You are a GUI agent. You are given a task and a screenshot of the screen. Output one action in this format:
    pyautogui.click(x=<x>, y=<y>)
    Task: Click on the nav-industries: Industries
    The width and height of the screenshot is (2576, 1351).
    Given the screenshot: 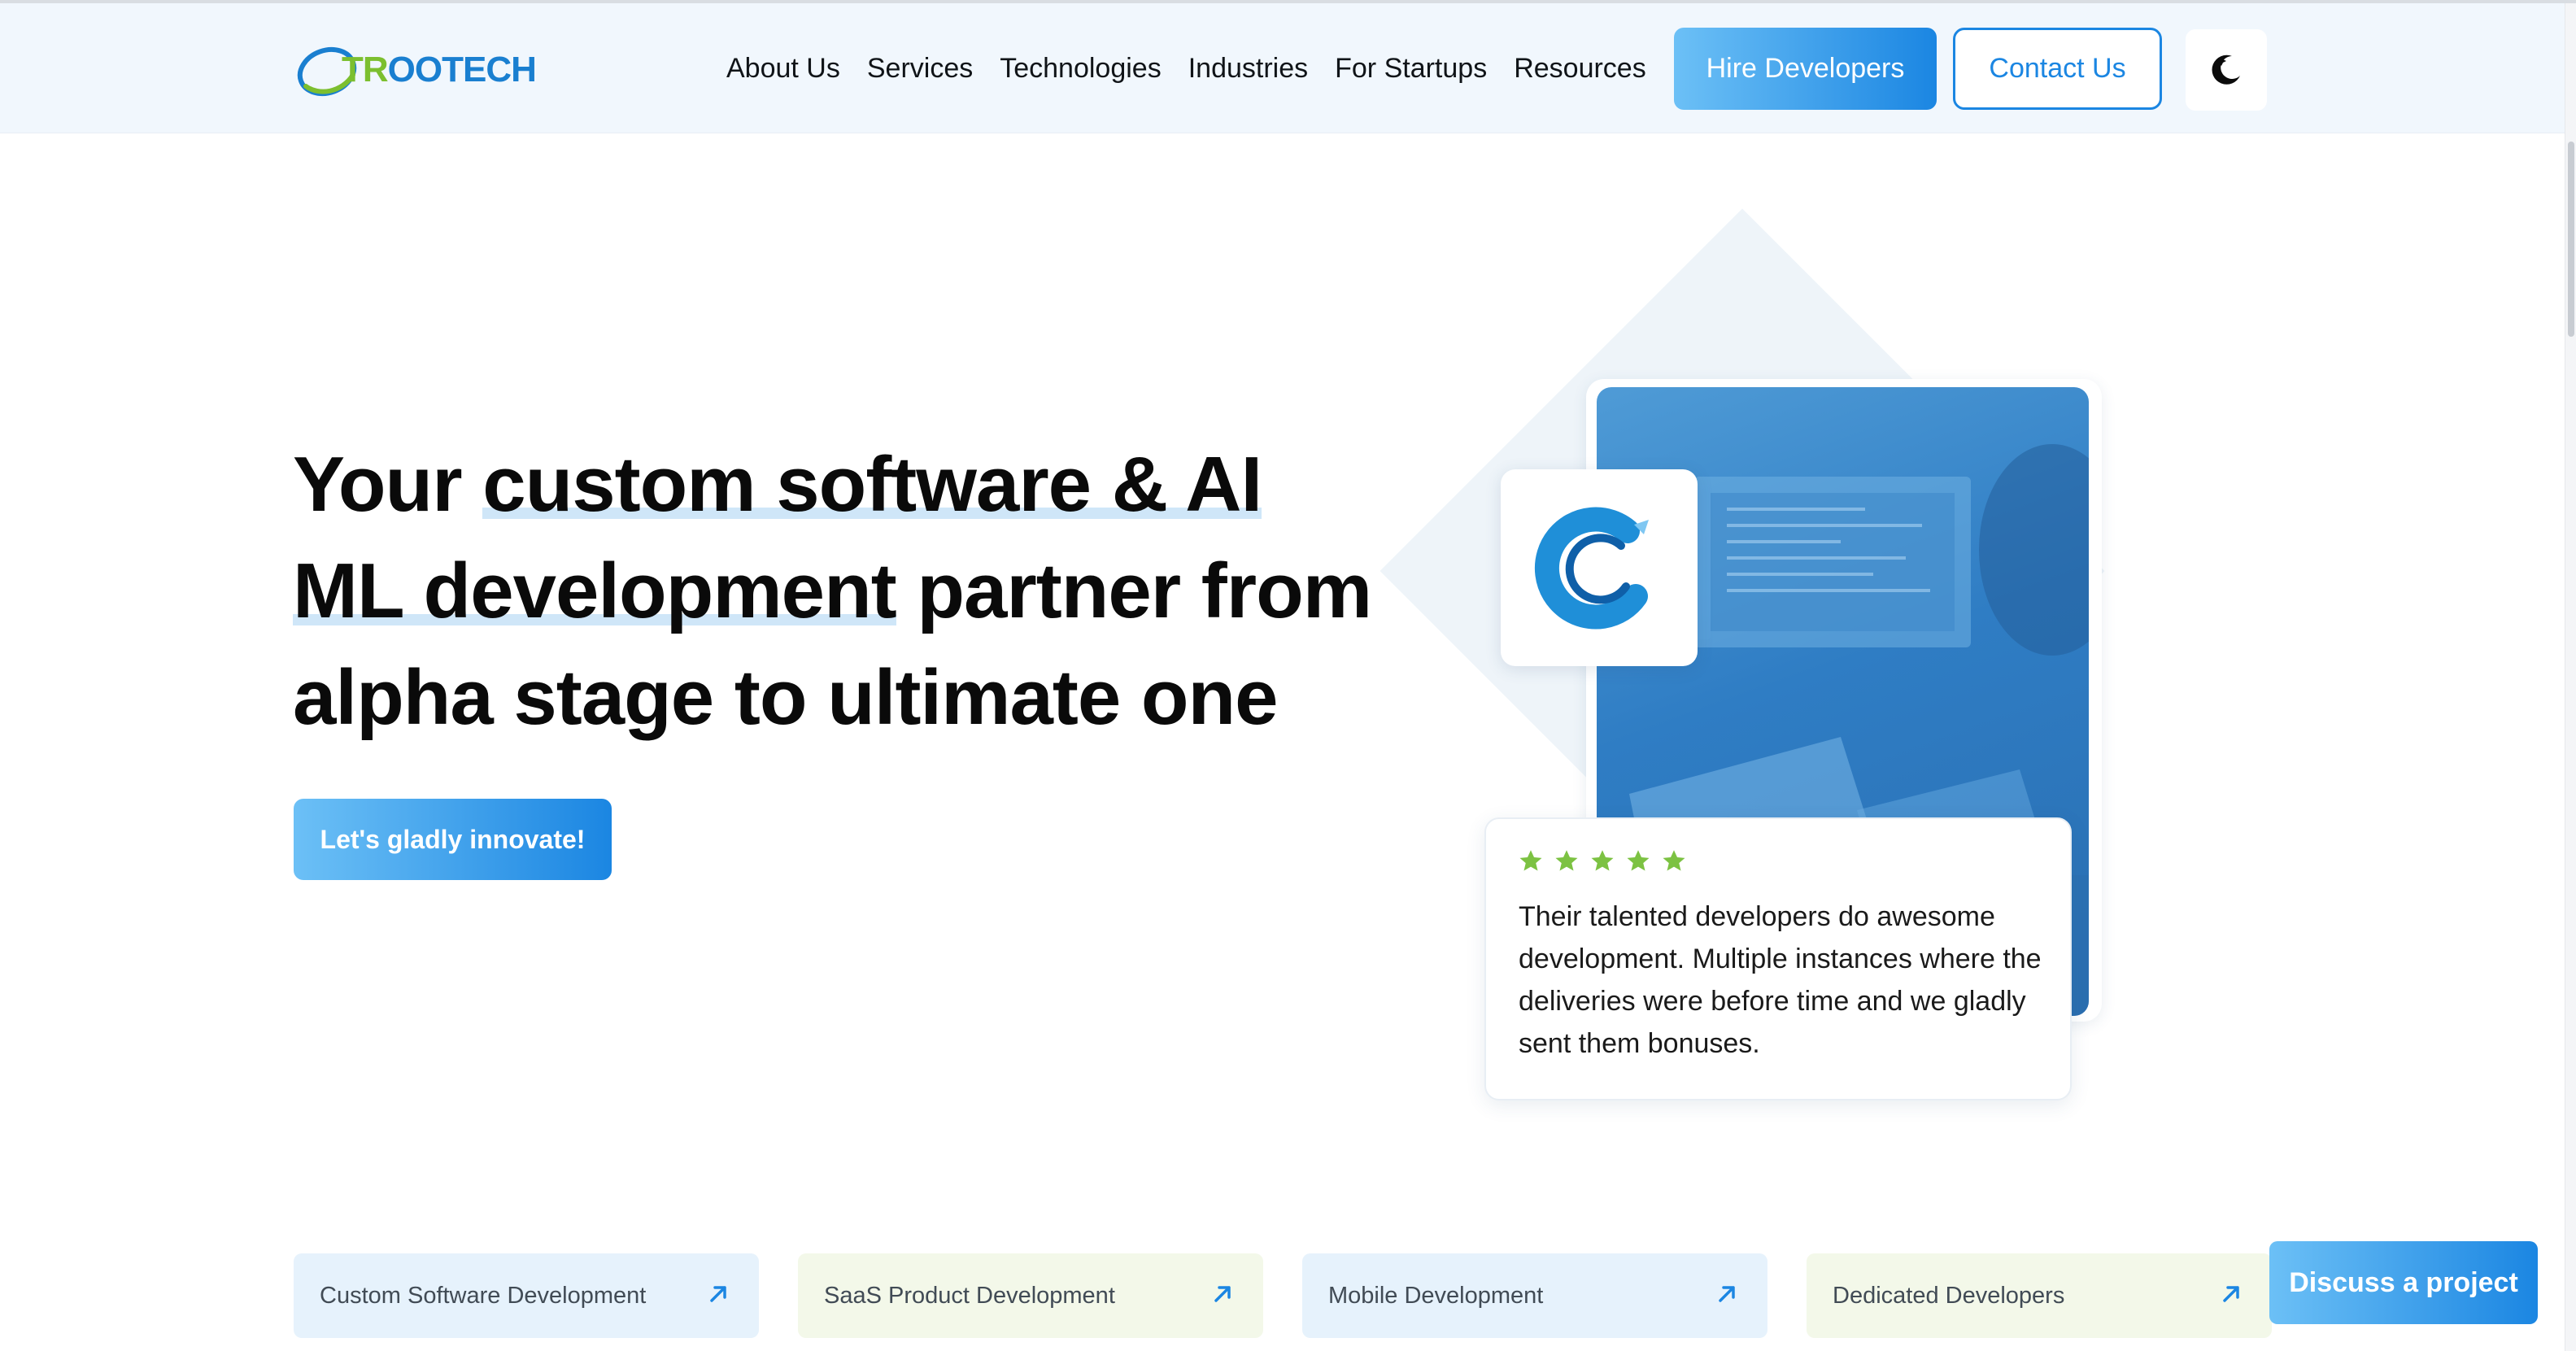 What is the action you would take?
    pyautogui.click(x=1248, y=68)
    